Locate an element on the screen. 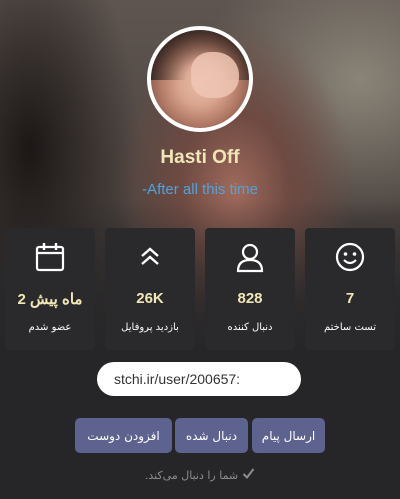  stat-card-member-since: 2 ماه پیش عضو شدم is located at coordinates (50, 289).